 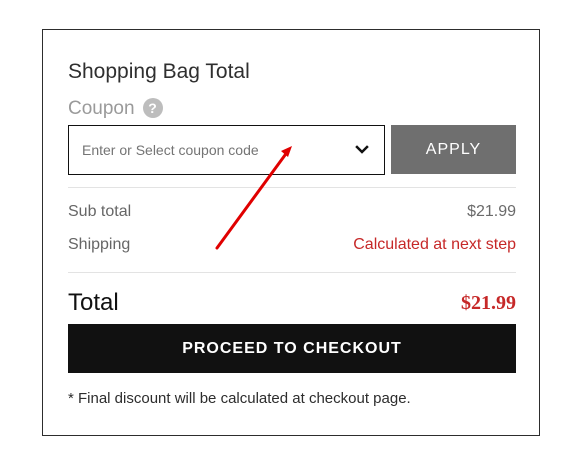 What do you see at coordinates (434, 244) in the screenshot?
I see `shipping-value: Calculated at next step` at bounding box center [434, 244].